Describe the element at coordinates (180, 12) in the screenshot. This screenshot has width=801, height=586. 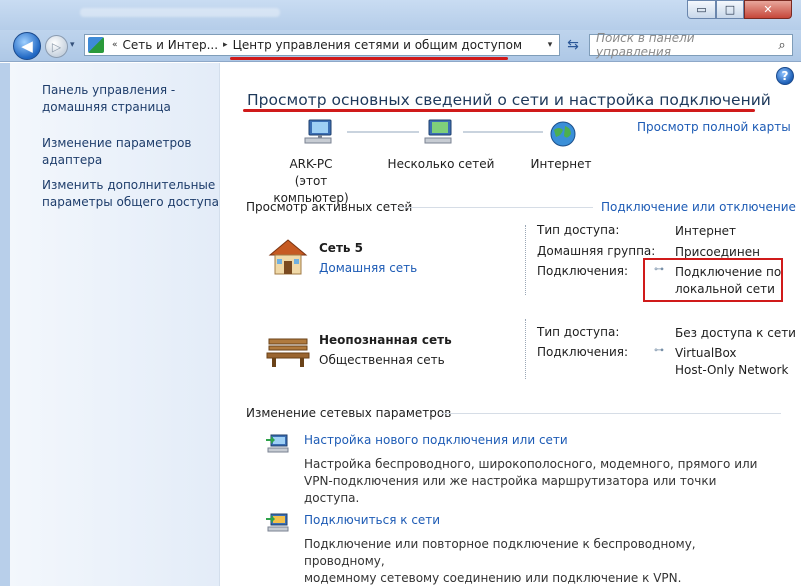
I see `blurred-title` at that location.